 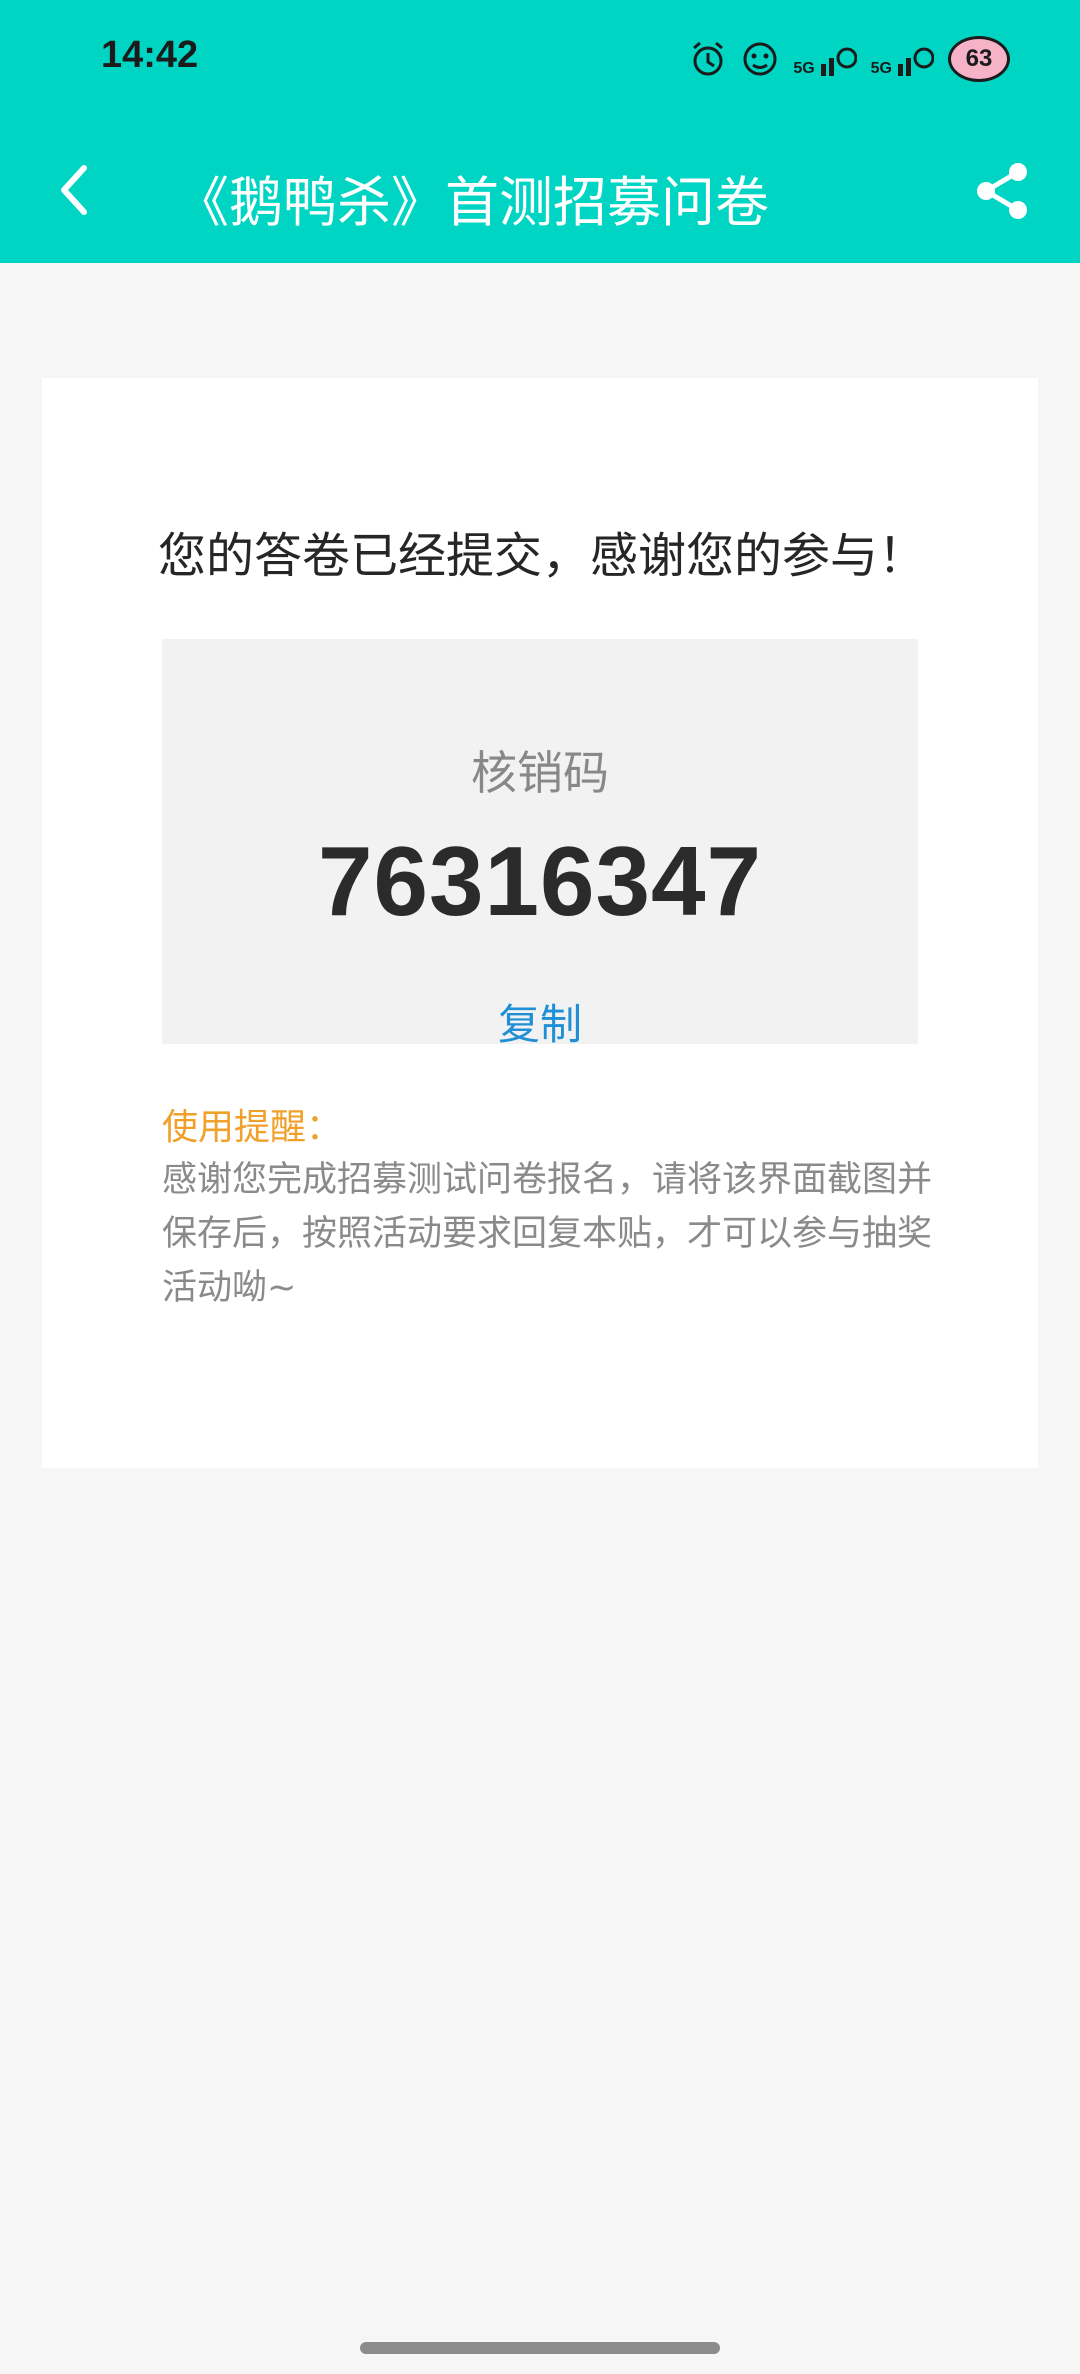 I want to click on status-time: 14:42, so click(x=150, y=55).